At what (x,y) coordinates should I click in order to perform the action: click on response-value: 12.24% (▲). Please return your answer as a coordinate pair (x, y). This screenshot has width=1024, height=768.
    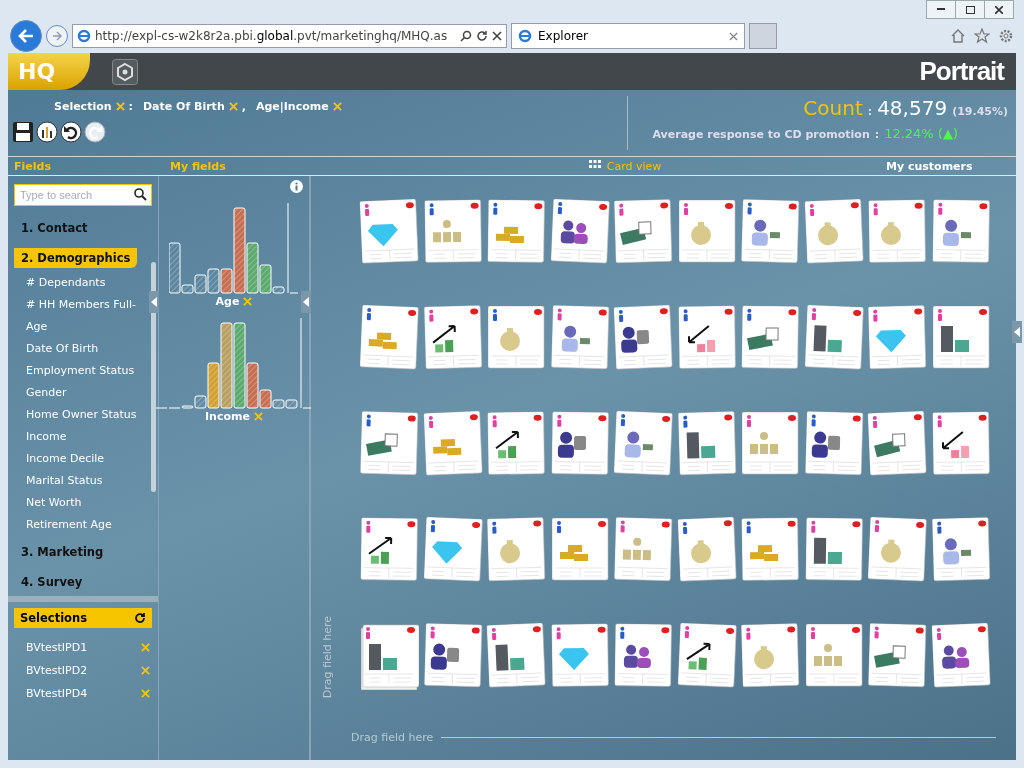
    Looking at the image, I should click on (921, 133).